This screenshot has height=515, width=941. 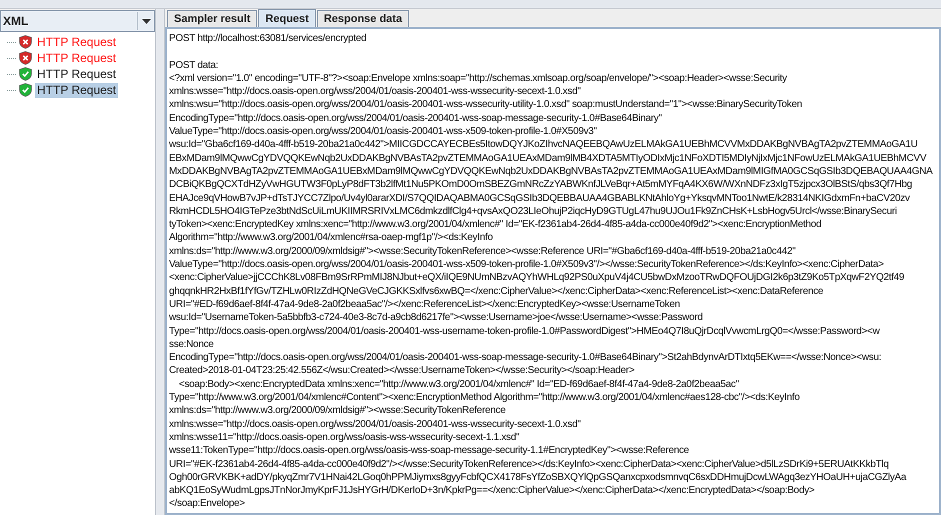 I want to click on text-line: Ogh00rGRVKBK+adDY/pkyqZmr7V1HNai42LGoq0hPPMJiymxs8gyyFcbfQCX4178FsYfZoSBXQYlQpGSQanxcpxodsmnvqC6sxDDHmujDcwLWAgq3ezYHOaUH+ujaCGZlyAa, so click(x=537, y=477).